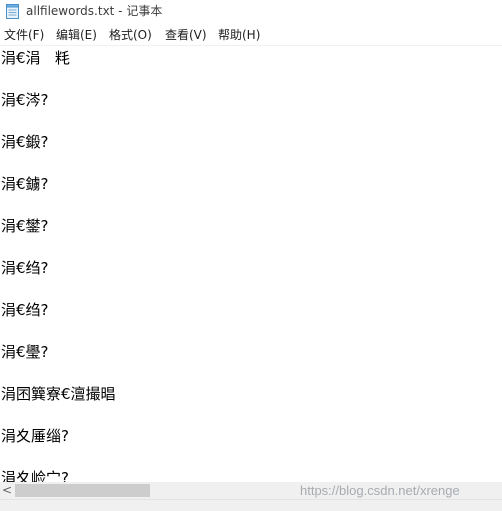 The width and height of the screenshot is (502, 511). I want to click on text-line: 涓夊崄宀?, so click(35, 475).